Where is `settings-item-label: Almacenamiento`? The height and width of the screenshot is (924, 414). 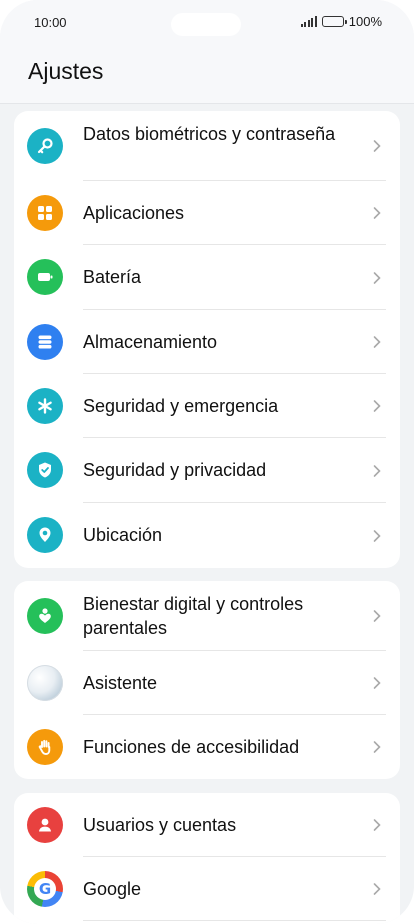
settings-item-label: Almacenamiento is located at coordinates (150, 342).